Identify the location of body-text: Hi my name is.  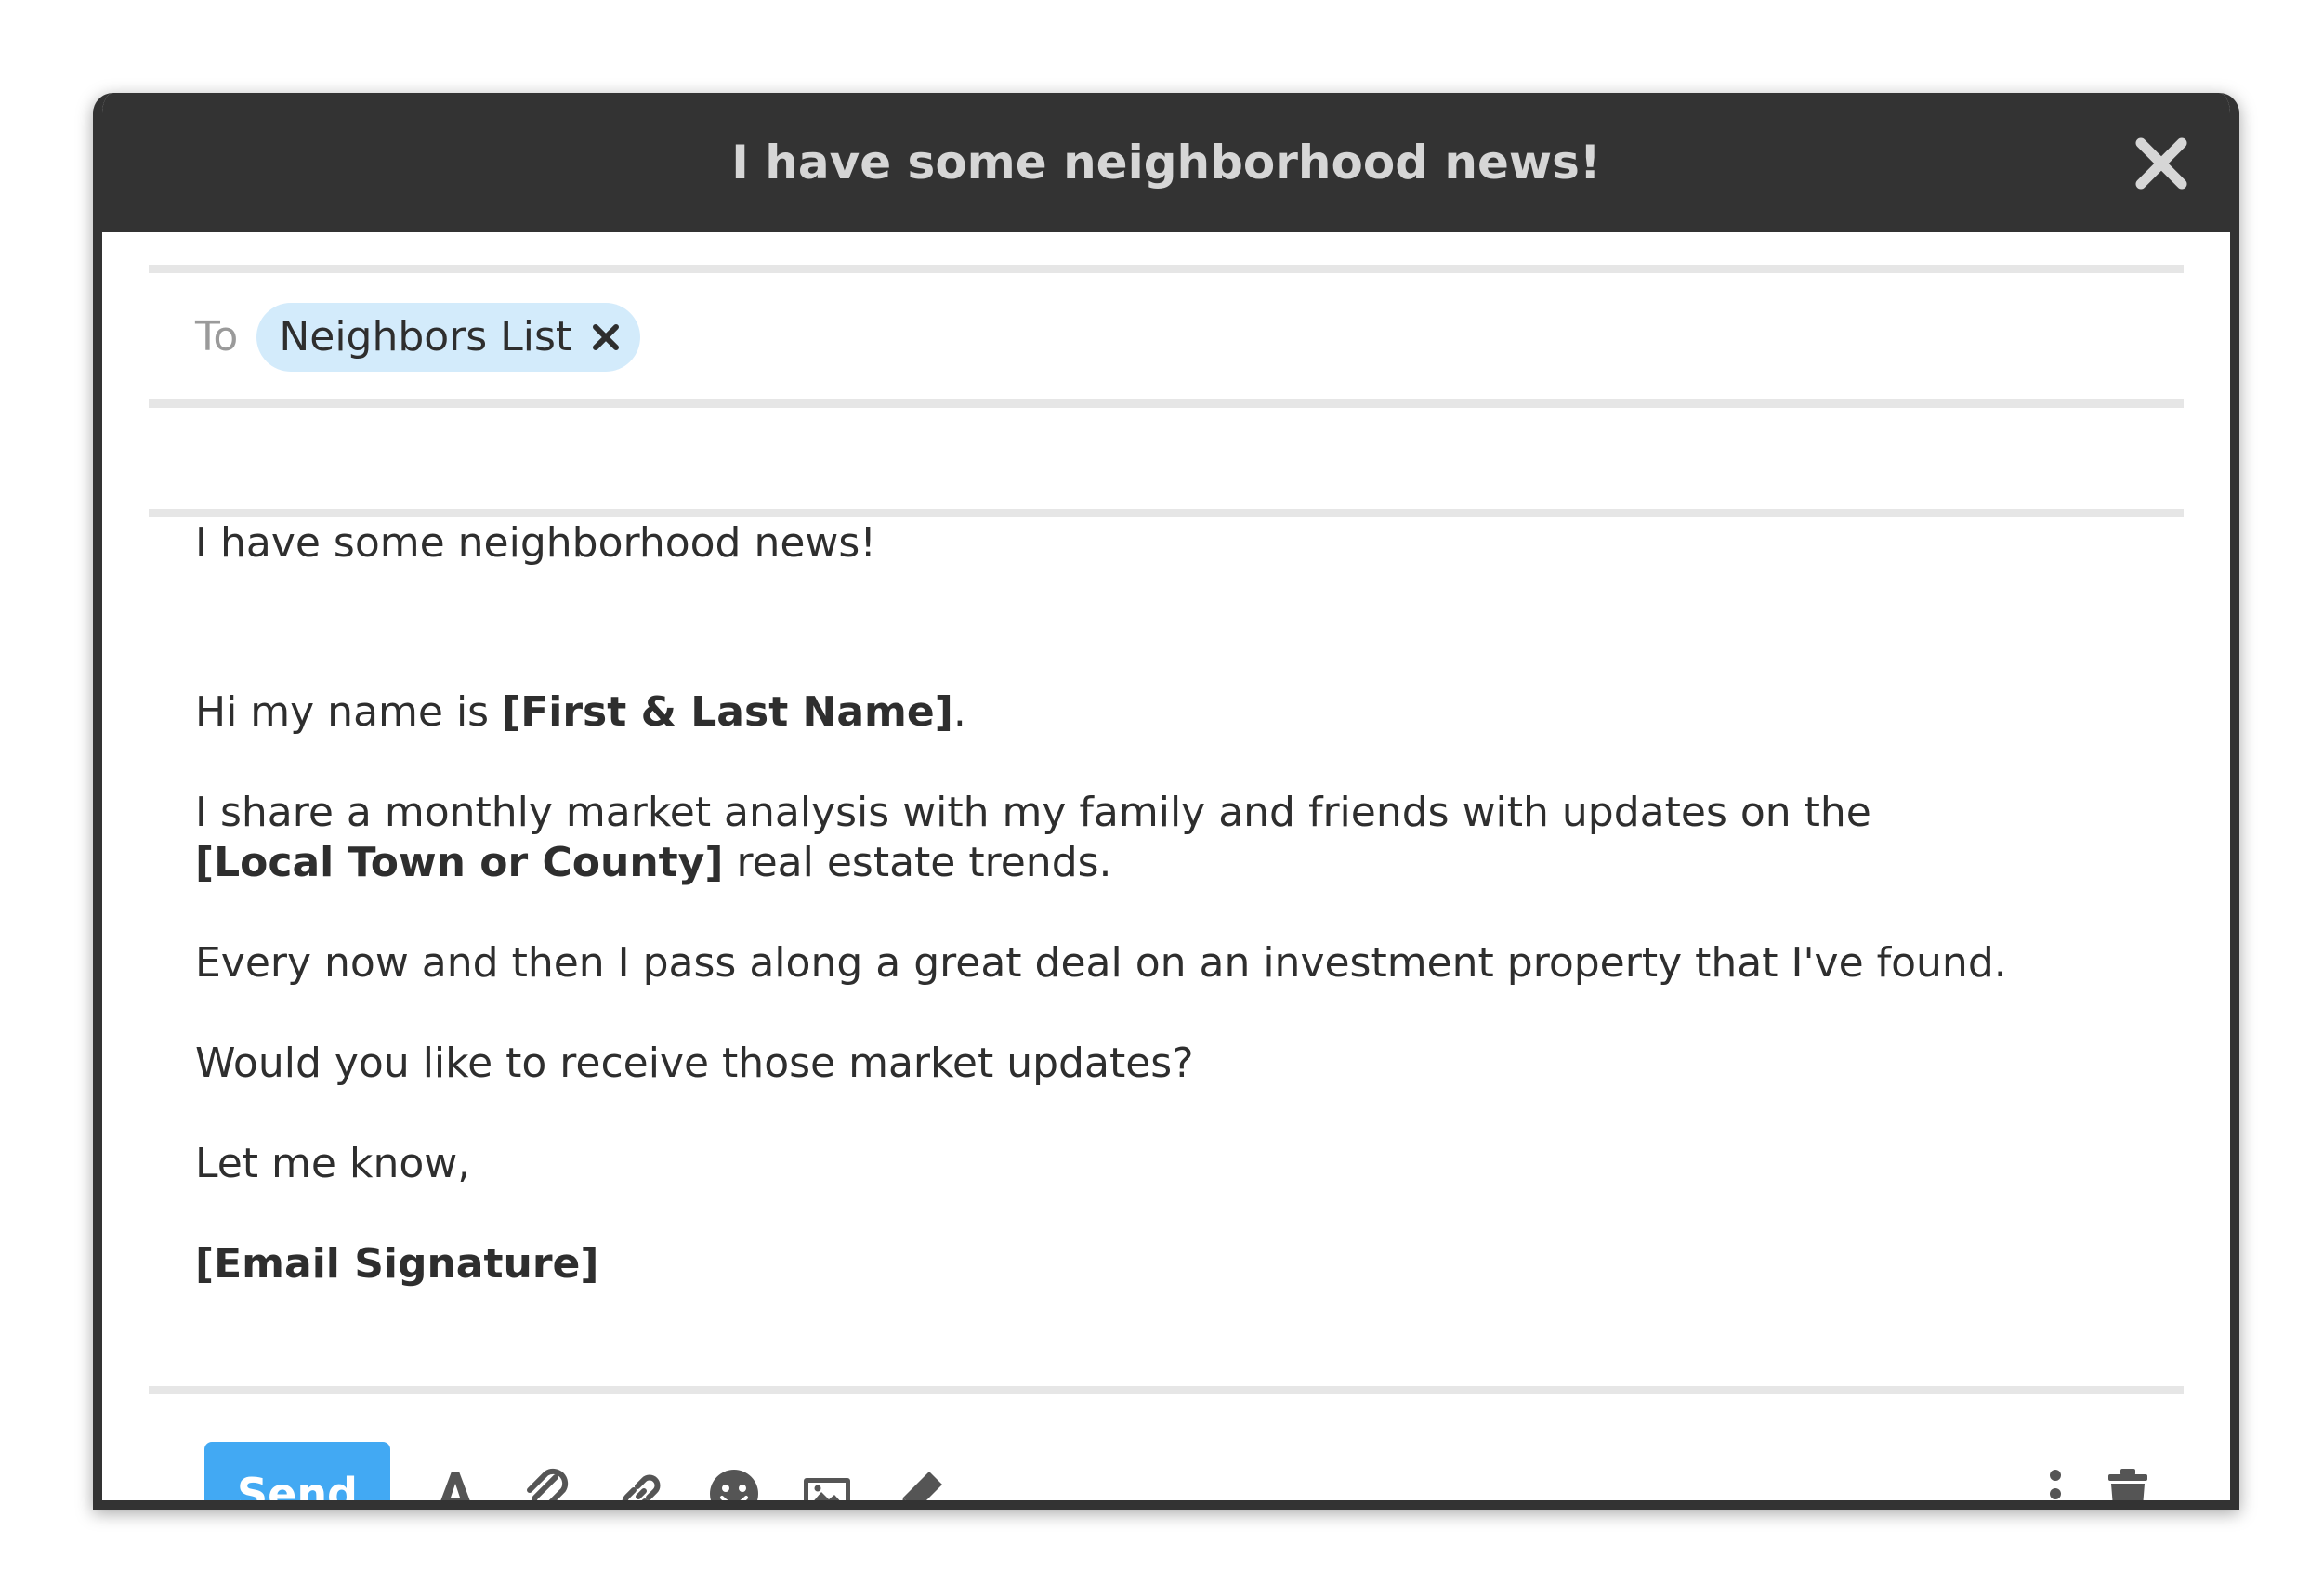
(349, 712).